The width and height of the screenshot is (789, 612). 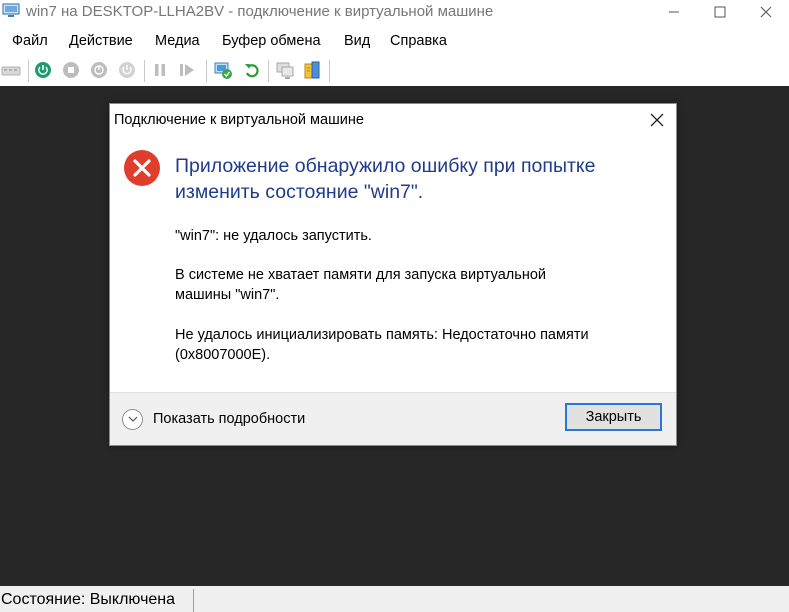 I want to click on turn-off-button, so click(x=71, y=70).